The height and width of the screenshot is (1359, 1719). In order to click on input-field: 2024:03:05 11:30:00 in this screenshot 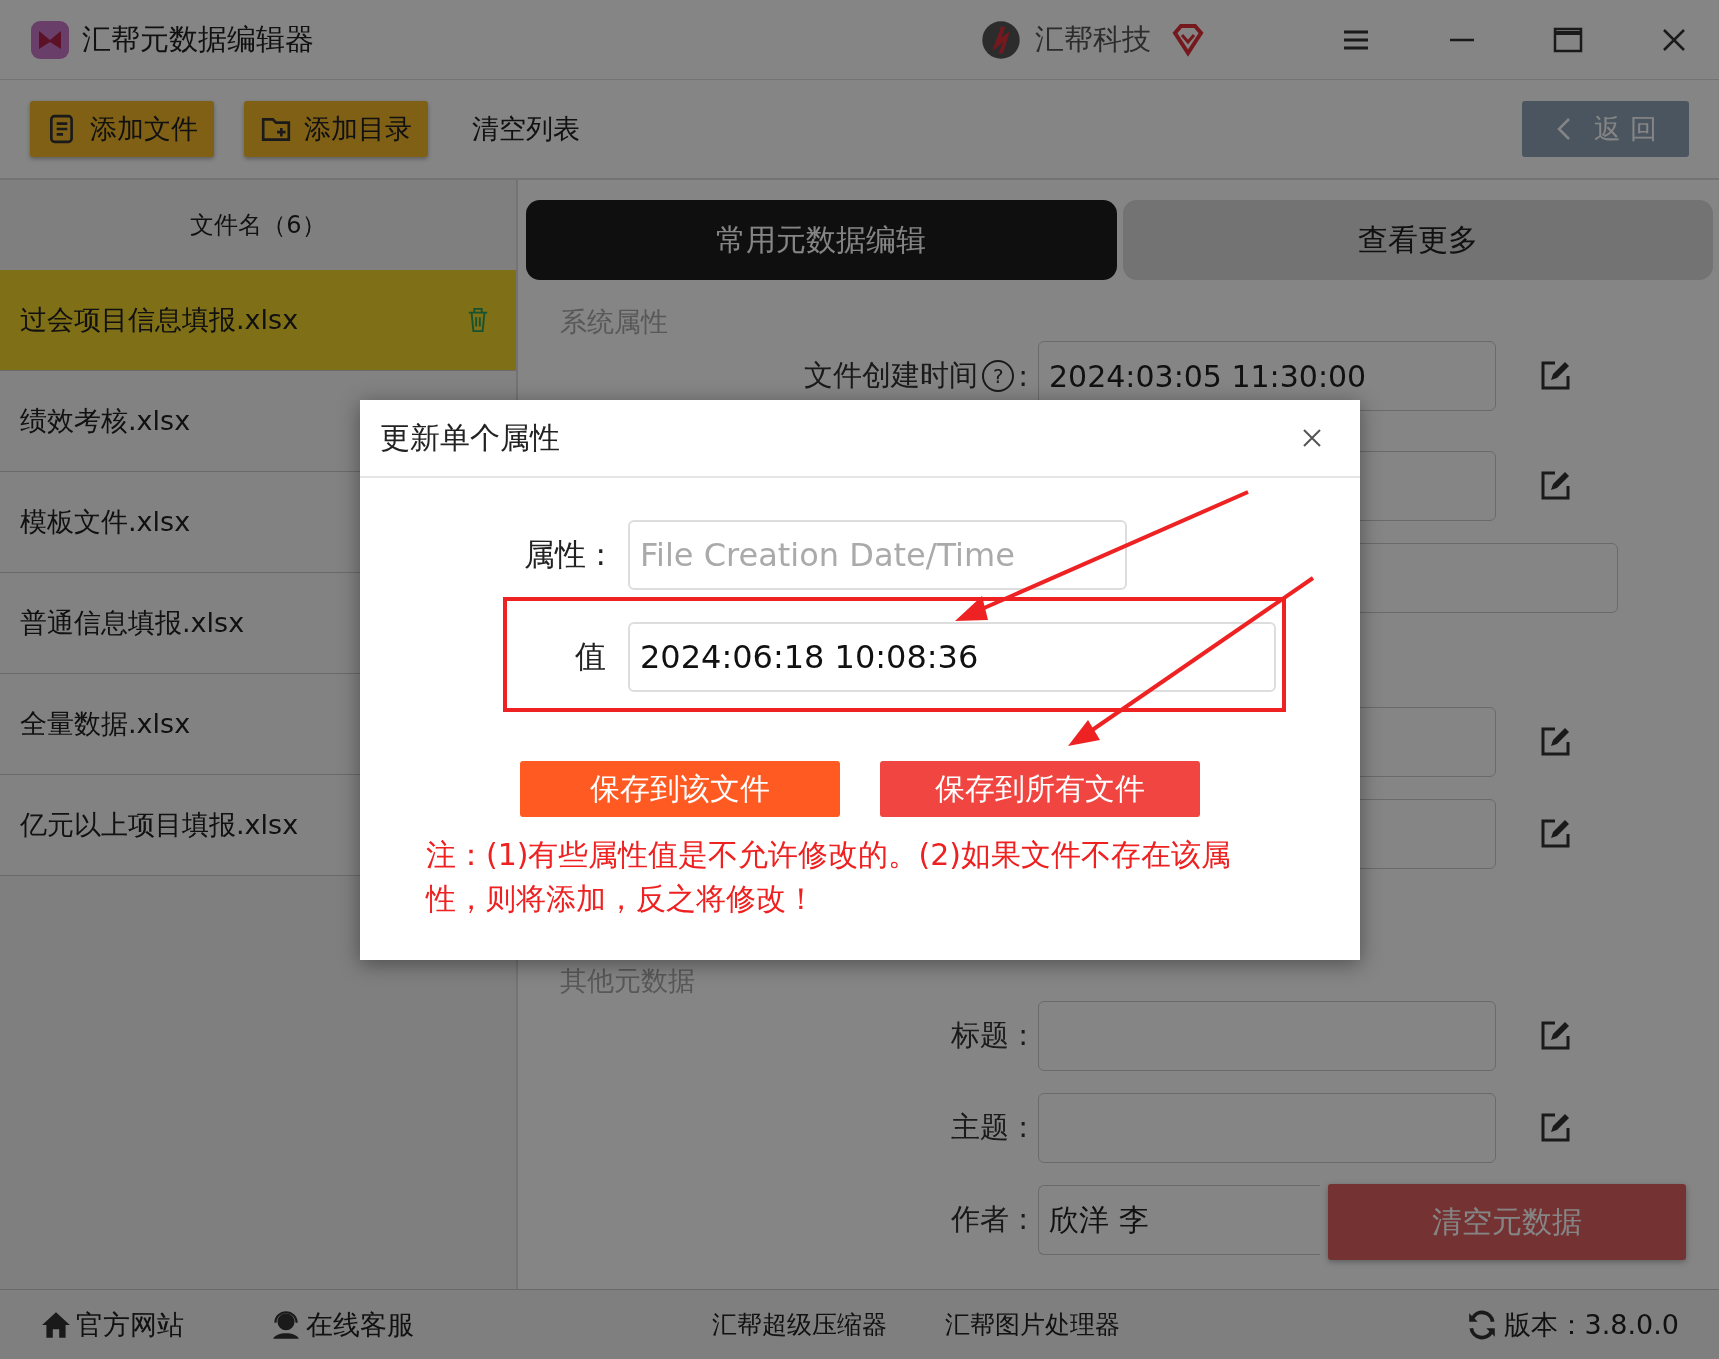, I will do `click(1267, 376)`.